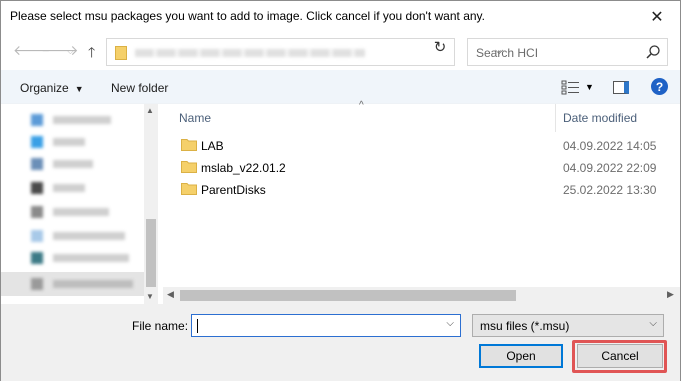  I want to click on view-options-chevron-icon: ▼, so click(589, 87).